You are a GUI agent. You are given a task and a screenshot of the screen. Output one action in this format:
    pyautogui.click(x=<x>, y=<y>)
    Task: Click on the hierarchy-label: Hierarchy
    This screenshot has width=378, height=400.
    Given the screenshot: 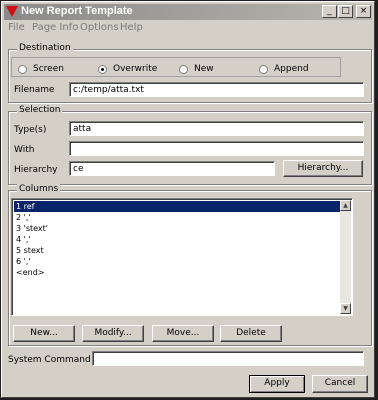 What is the action you would take?
    pyautogui.click(x=36, y=170)
    